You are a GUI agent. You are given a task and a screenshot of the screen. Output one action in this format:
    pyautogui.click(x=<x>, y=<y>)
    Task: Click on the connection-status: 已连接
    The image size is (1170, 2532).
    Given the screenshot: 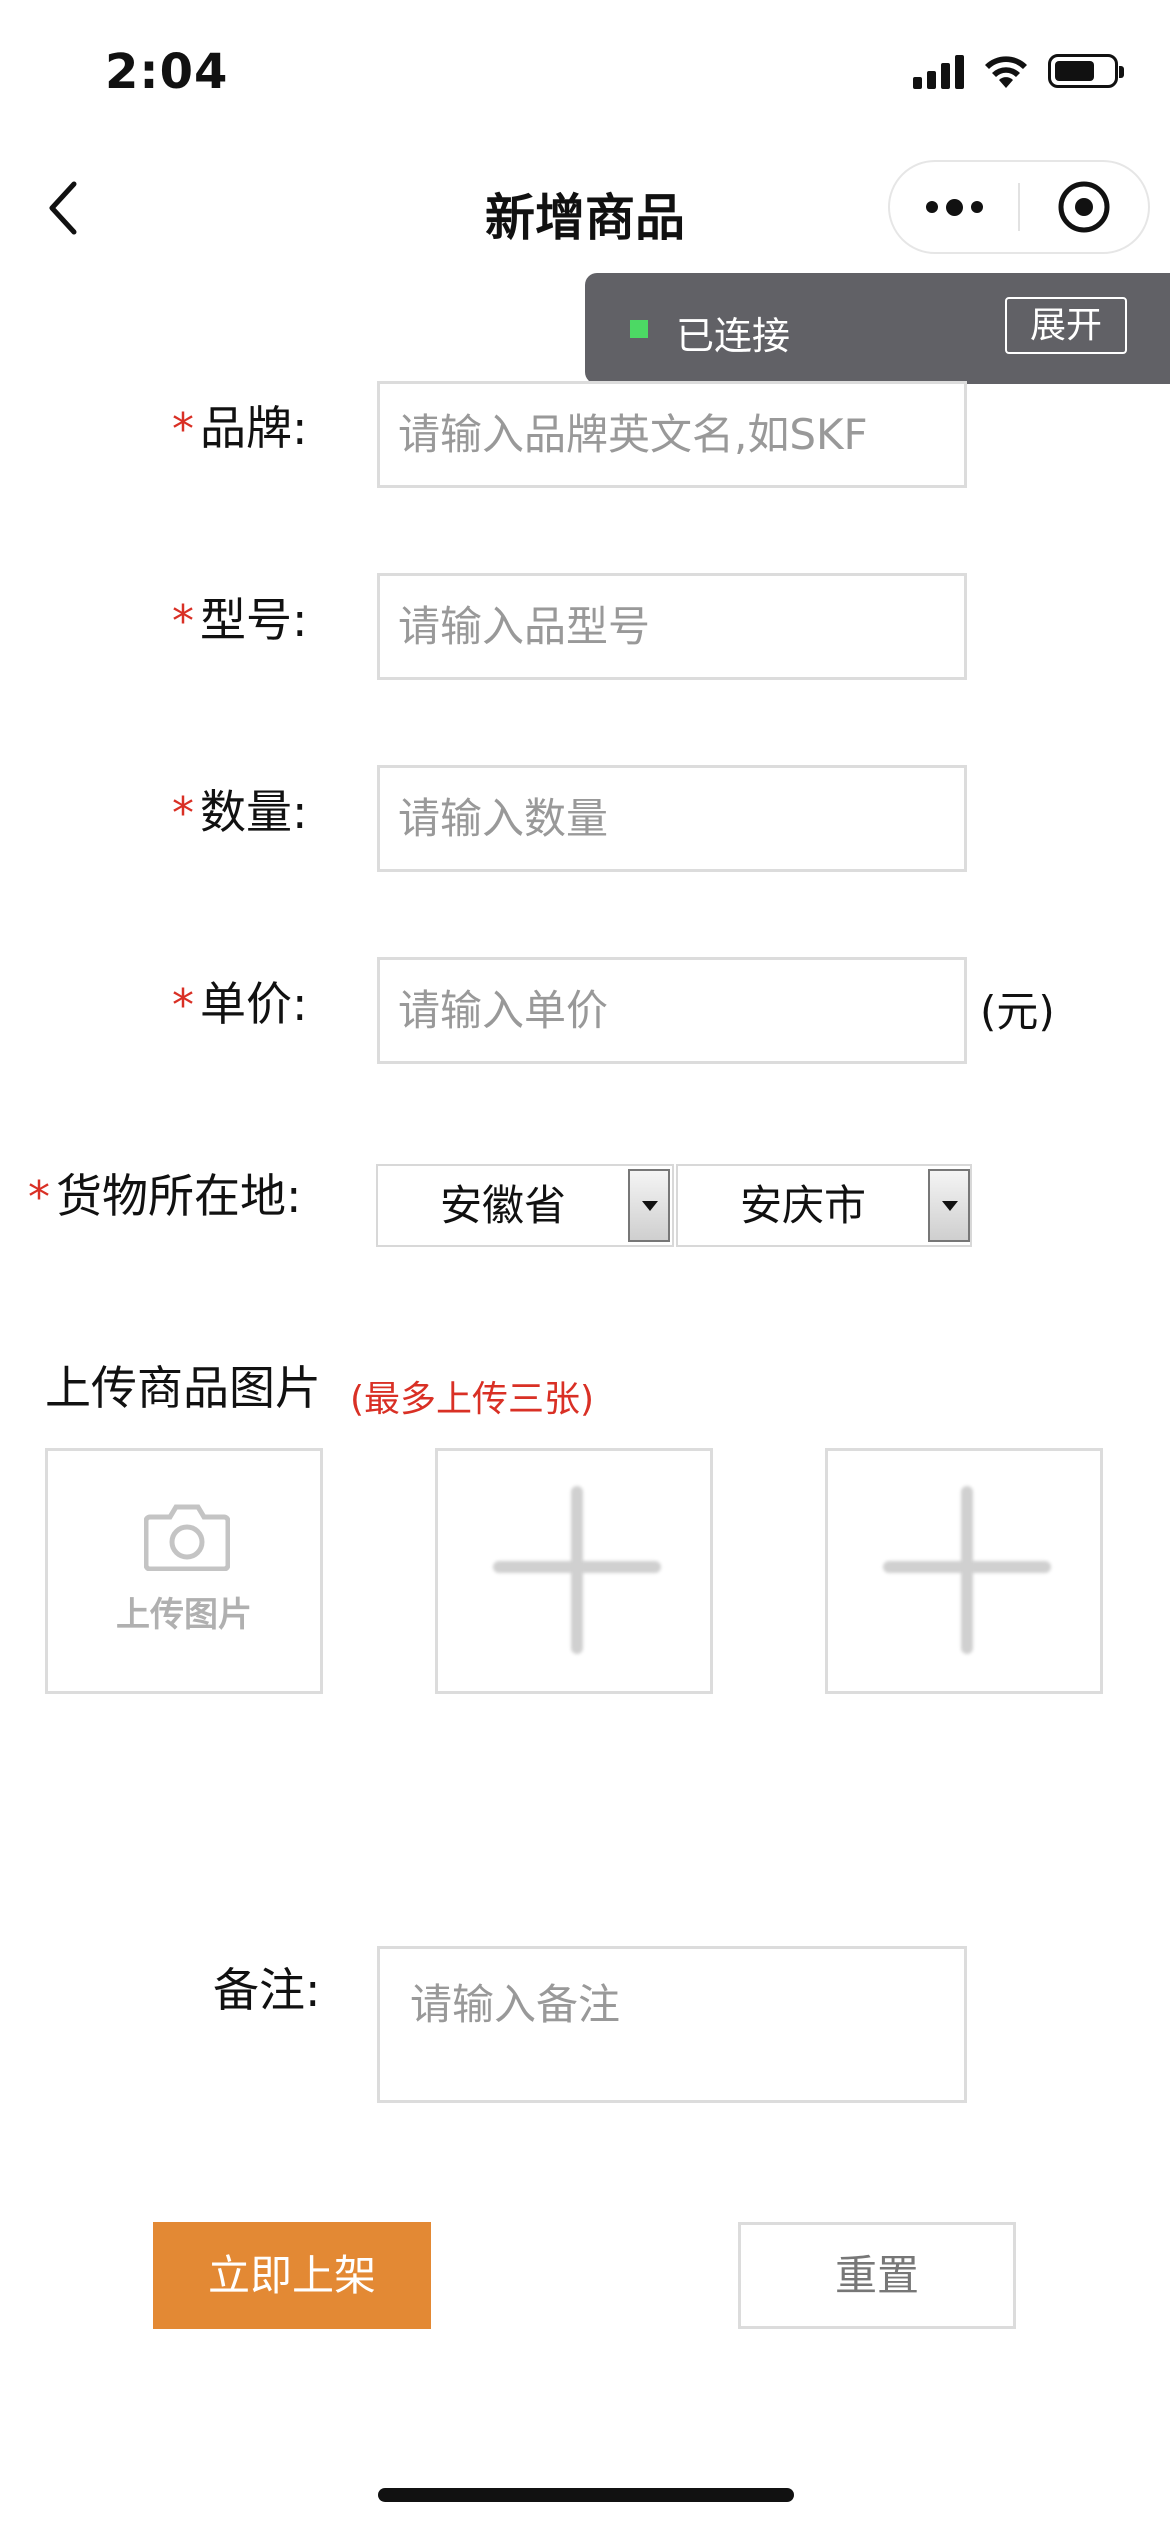 What is the action you would take?
    pyautogui.click(x=733, y=336)
    